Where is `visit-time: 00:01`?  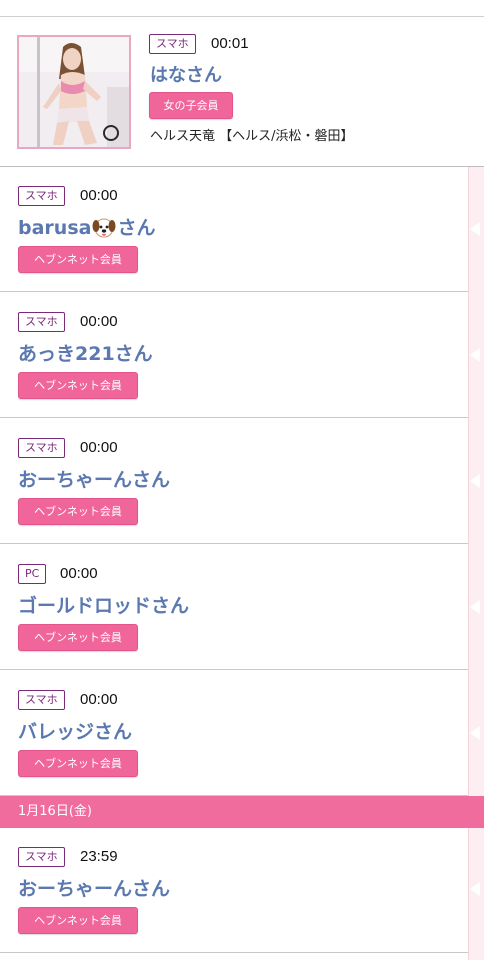 visit-time: 00:01 is located at coordinates (230, 43).